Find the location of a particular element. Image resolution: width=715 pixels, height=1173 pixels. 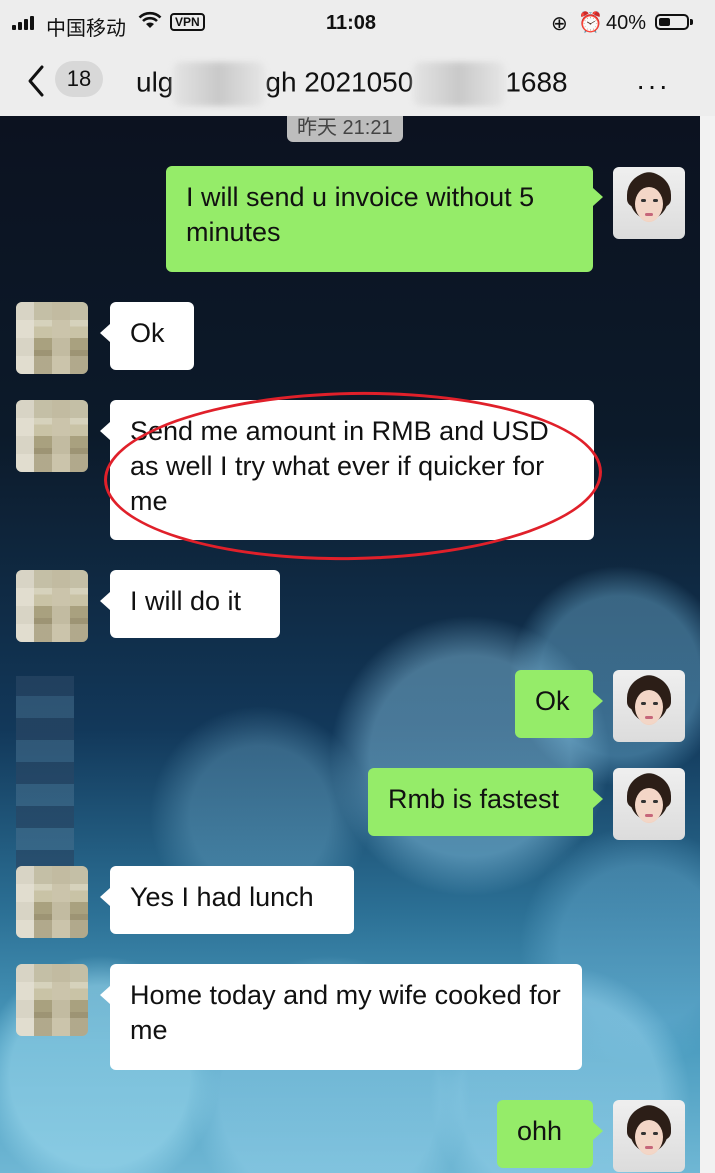

outgoing-message: ohh is located at coordinates (550, 1134).